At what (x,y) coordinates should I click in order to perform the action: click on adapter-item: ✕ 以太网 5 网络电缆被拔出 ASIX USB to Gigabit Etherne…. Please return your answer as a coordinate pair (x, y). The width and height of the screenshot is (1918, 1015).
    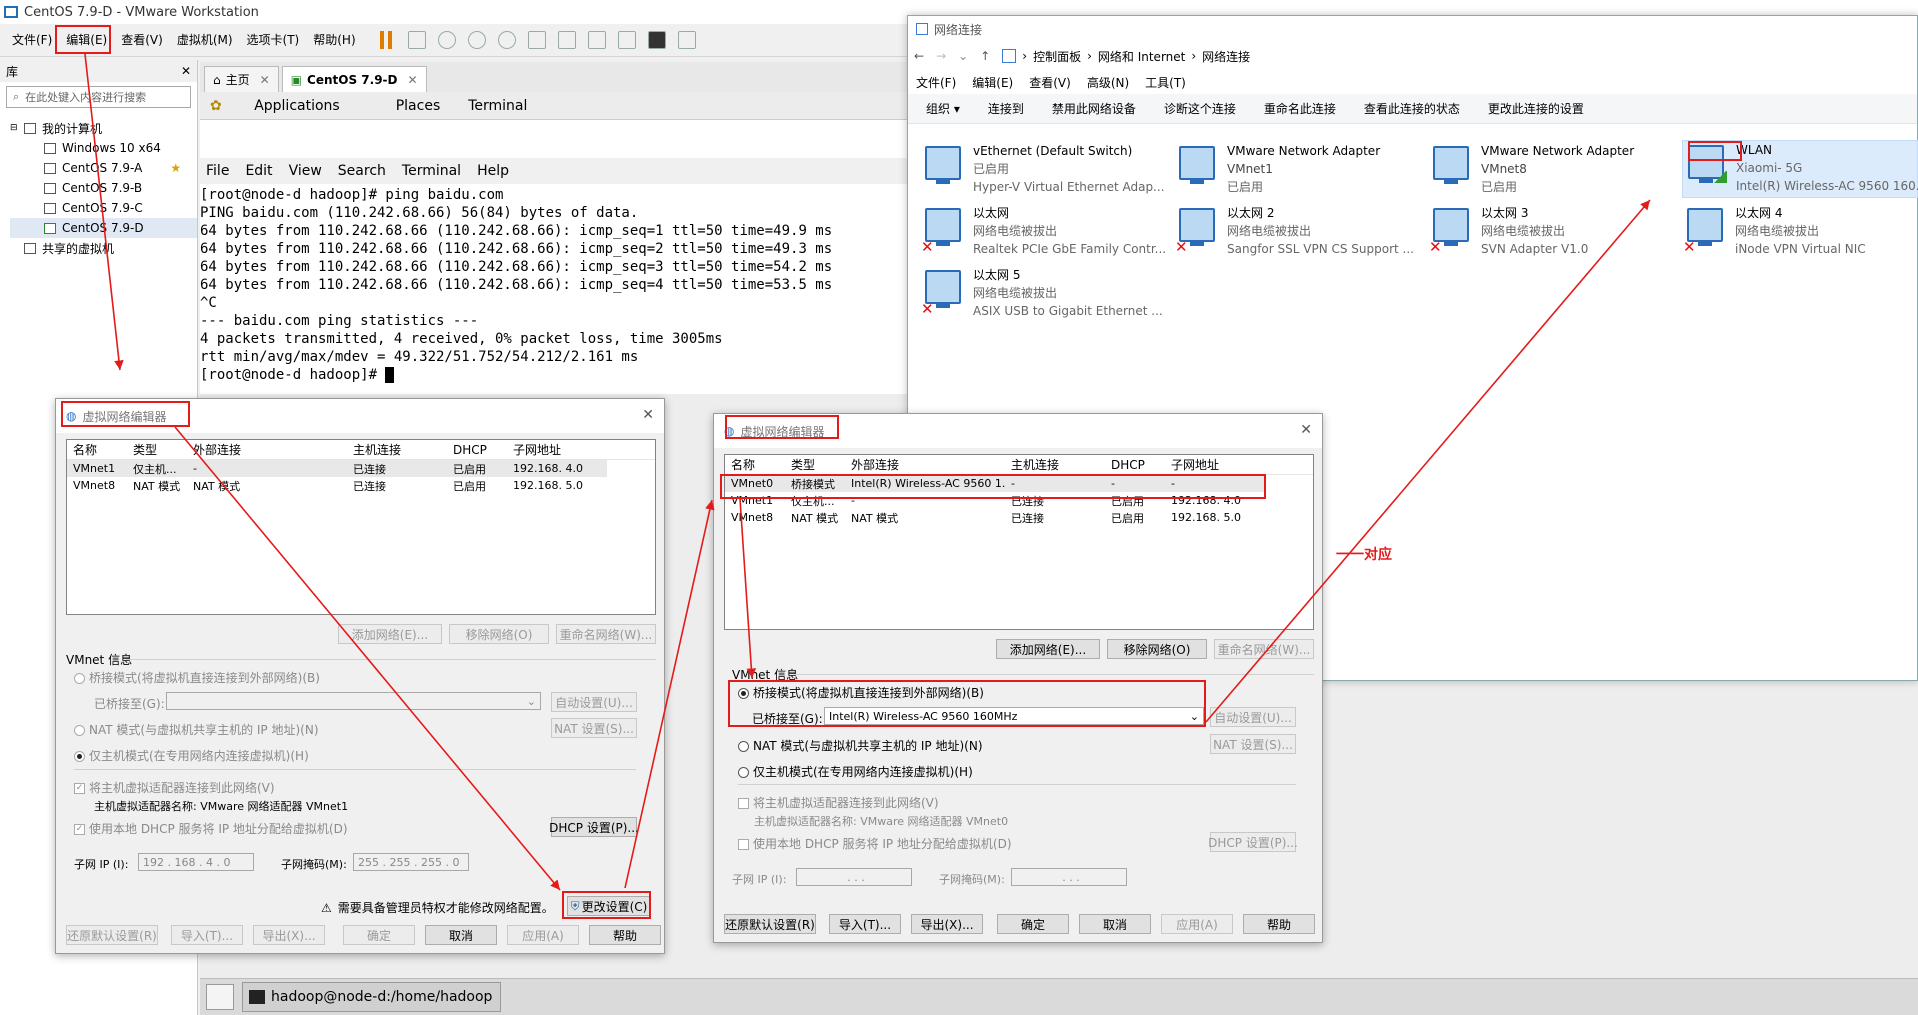
    Looking at the image, I should click on (1045, 295).